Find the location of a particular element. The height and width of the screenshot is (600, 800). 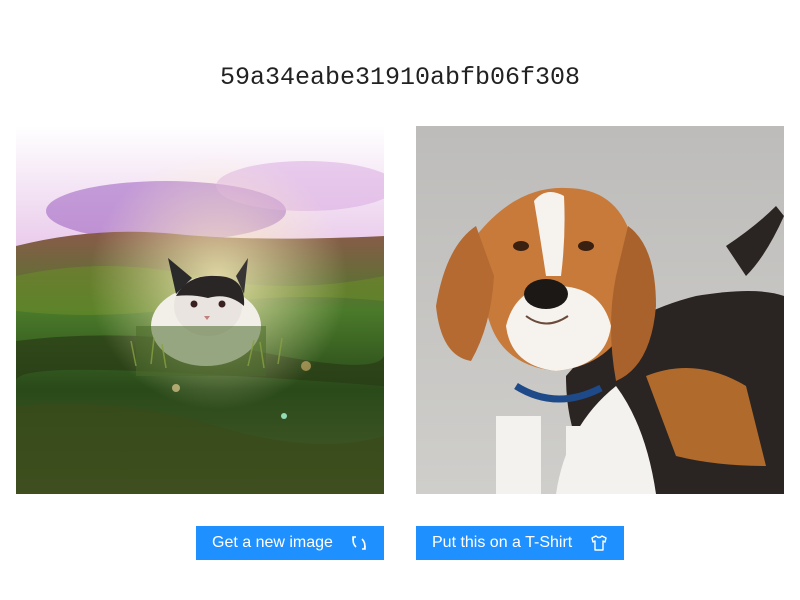

get-new-image-label: Get a new image is located at coordinates (272, 542).